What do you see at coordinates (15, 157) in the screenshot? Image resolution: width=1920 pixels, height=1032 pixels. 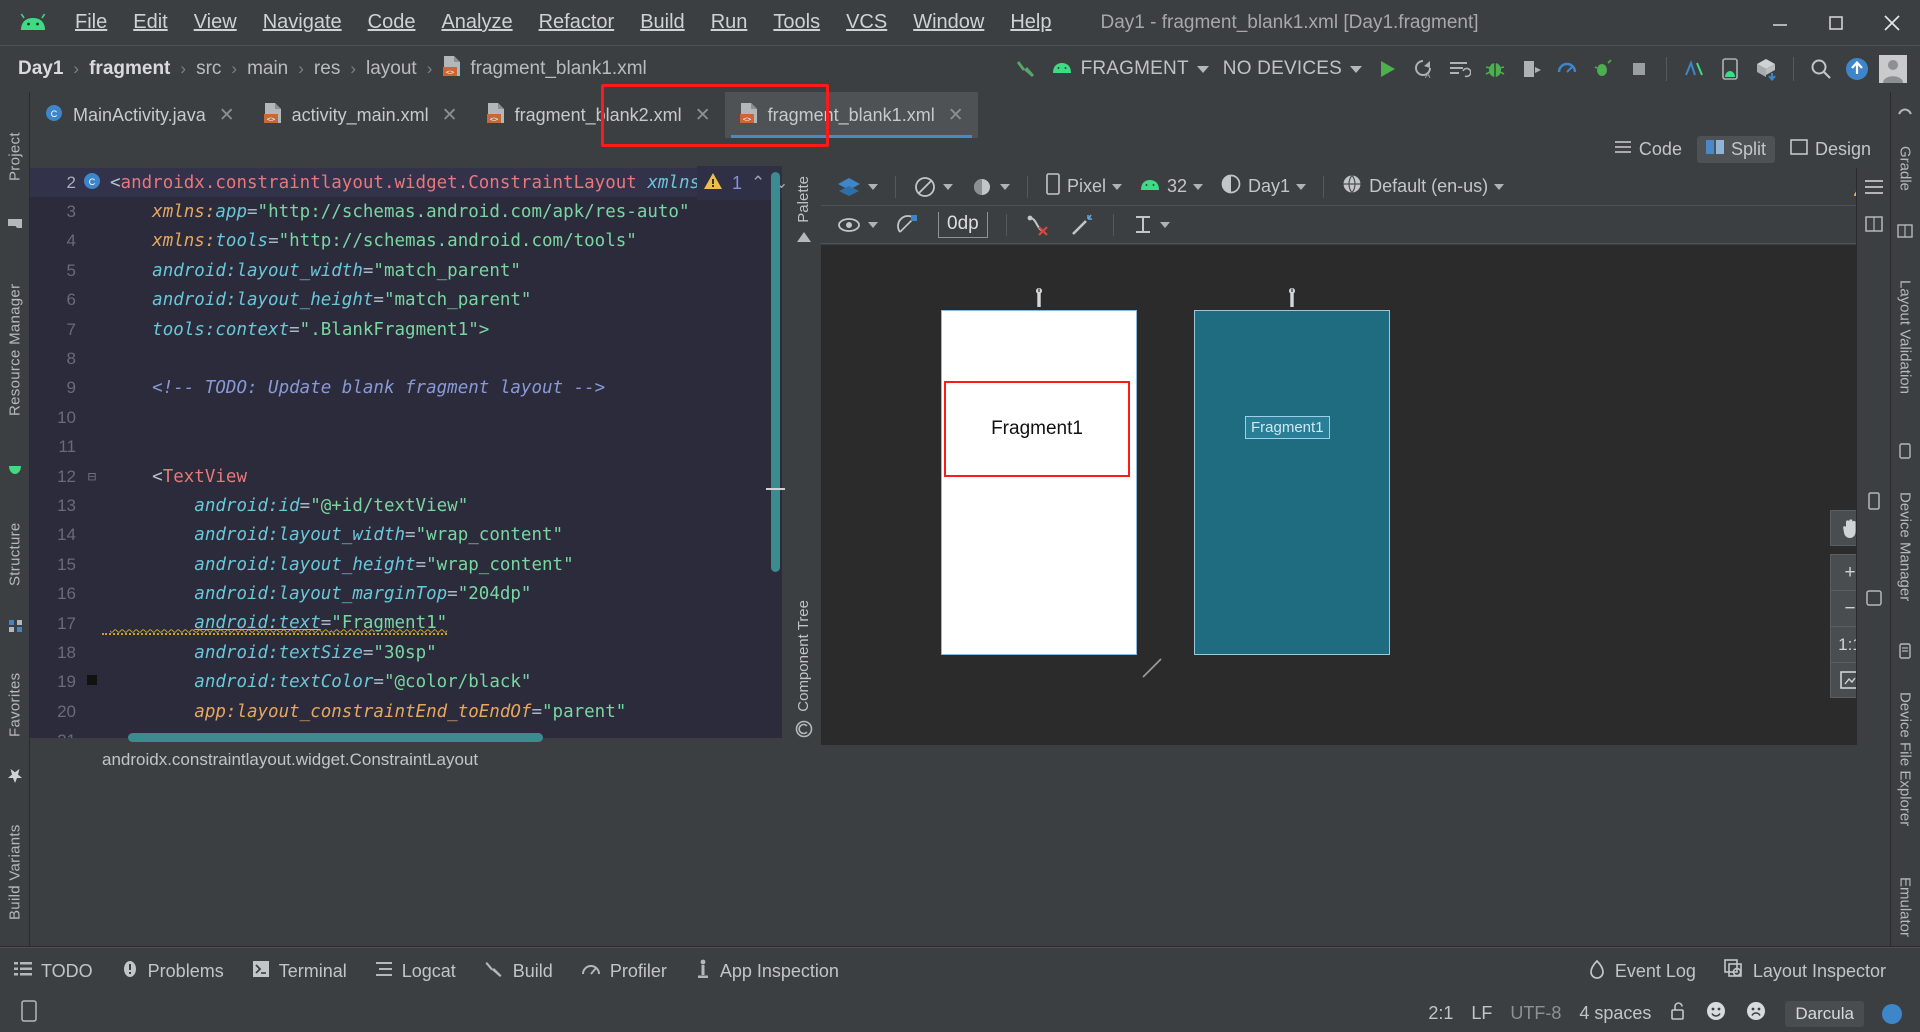 I see `sidebar-item-project: Project` at bounding box center [15, 157].